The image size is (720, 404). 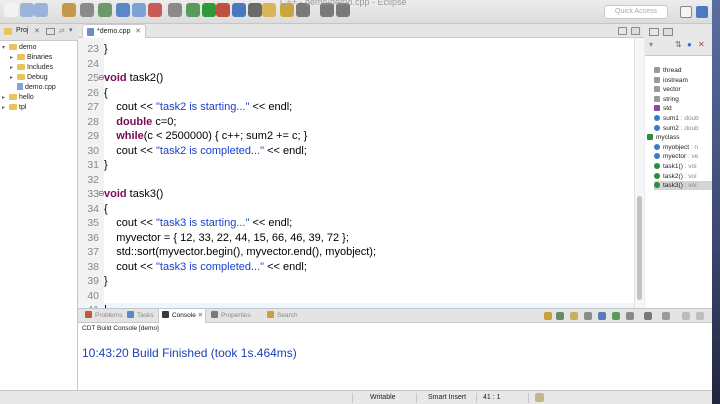 I want to click on tree-item: demo.cpp, so click(x=33, y=88).